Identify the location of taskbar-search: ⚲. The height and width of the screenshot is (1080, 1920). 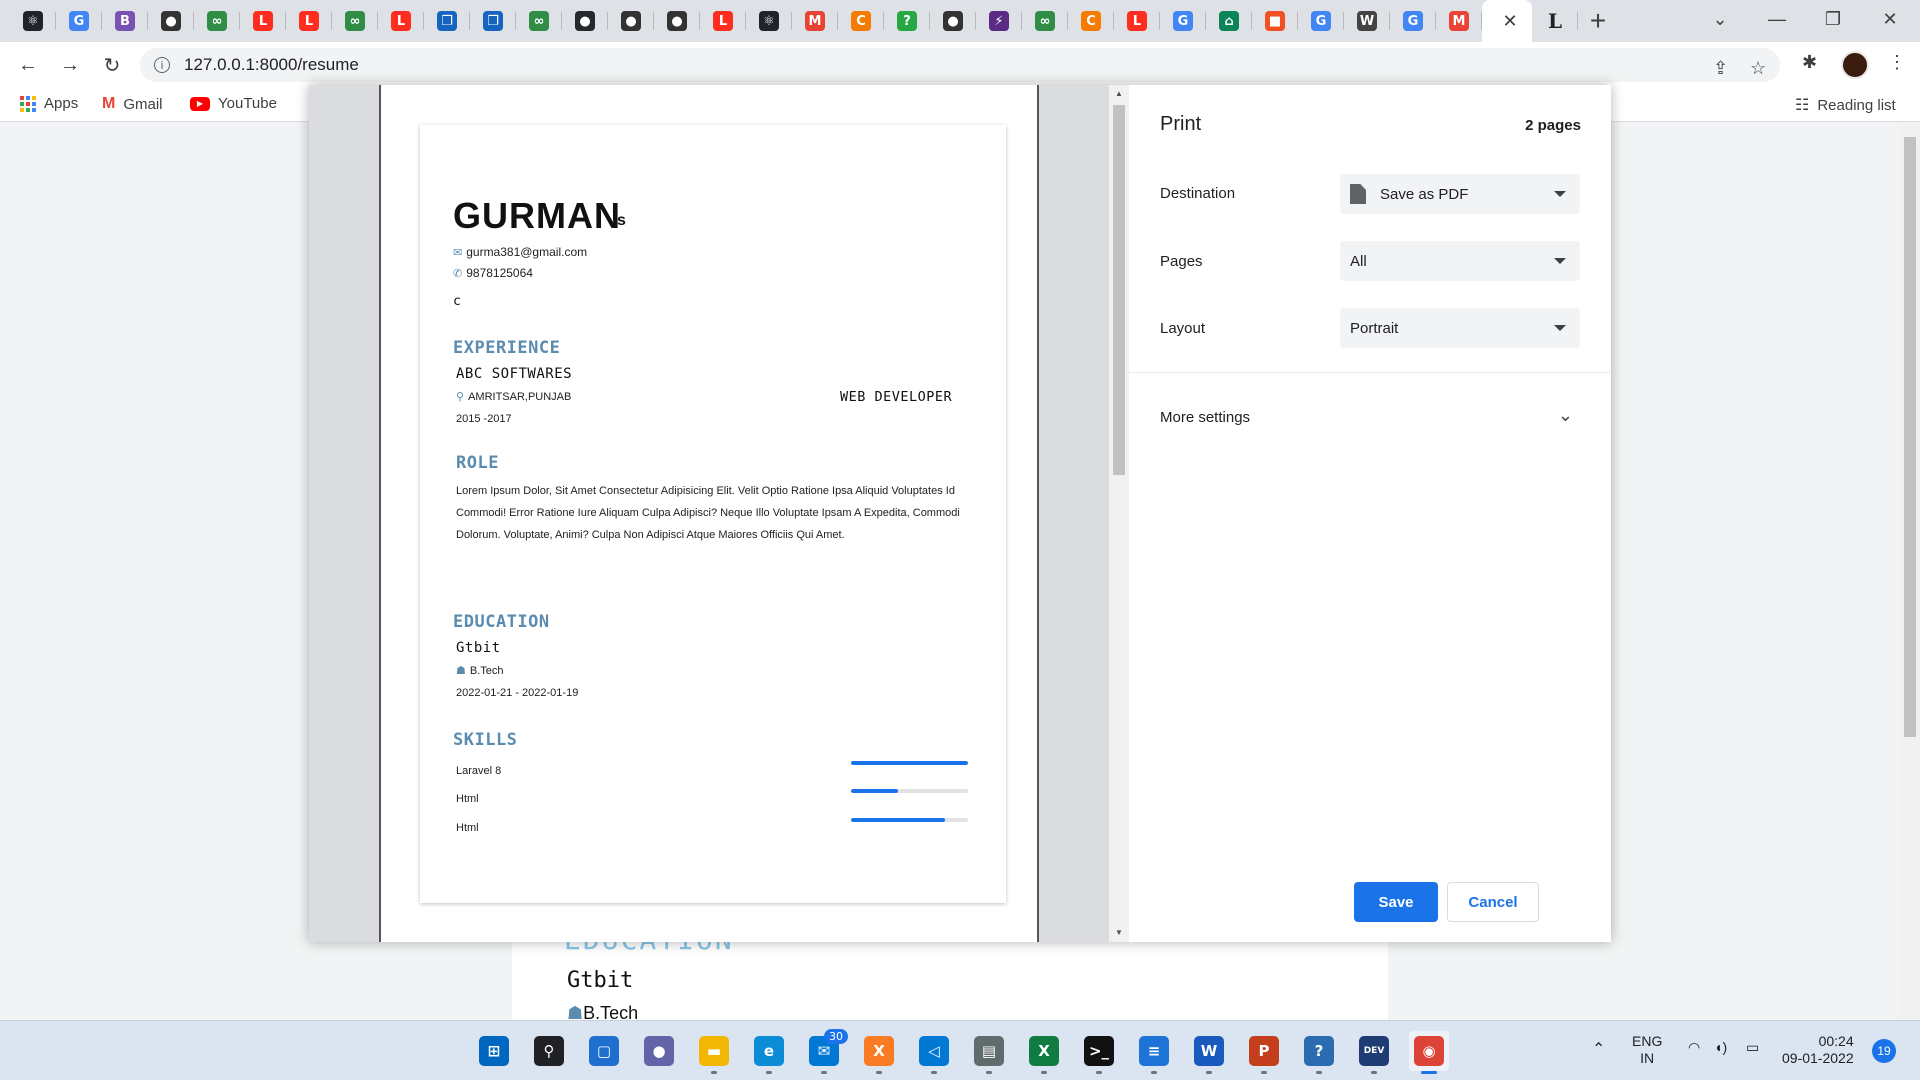
(549, 1051).